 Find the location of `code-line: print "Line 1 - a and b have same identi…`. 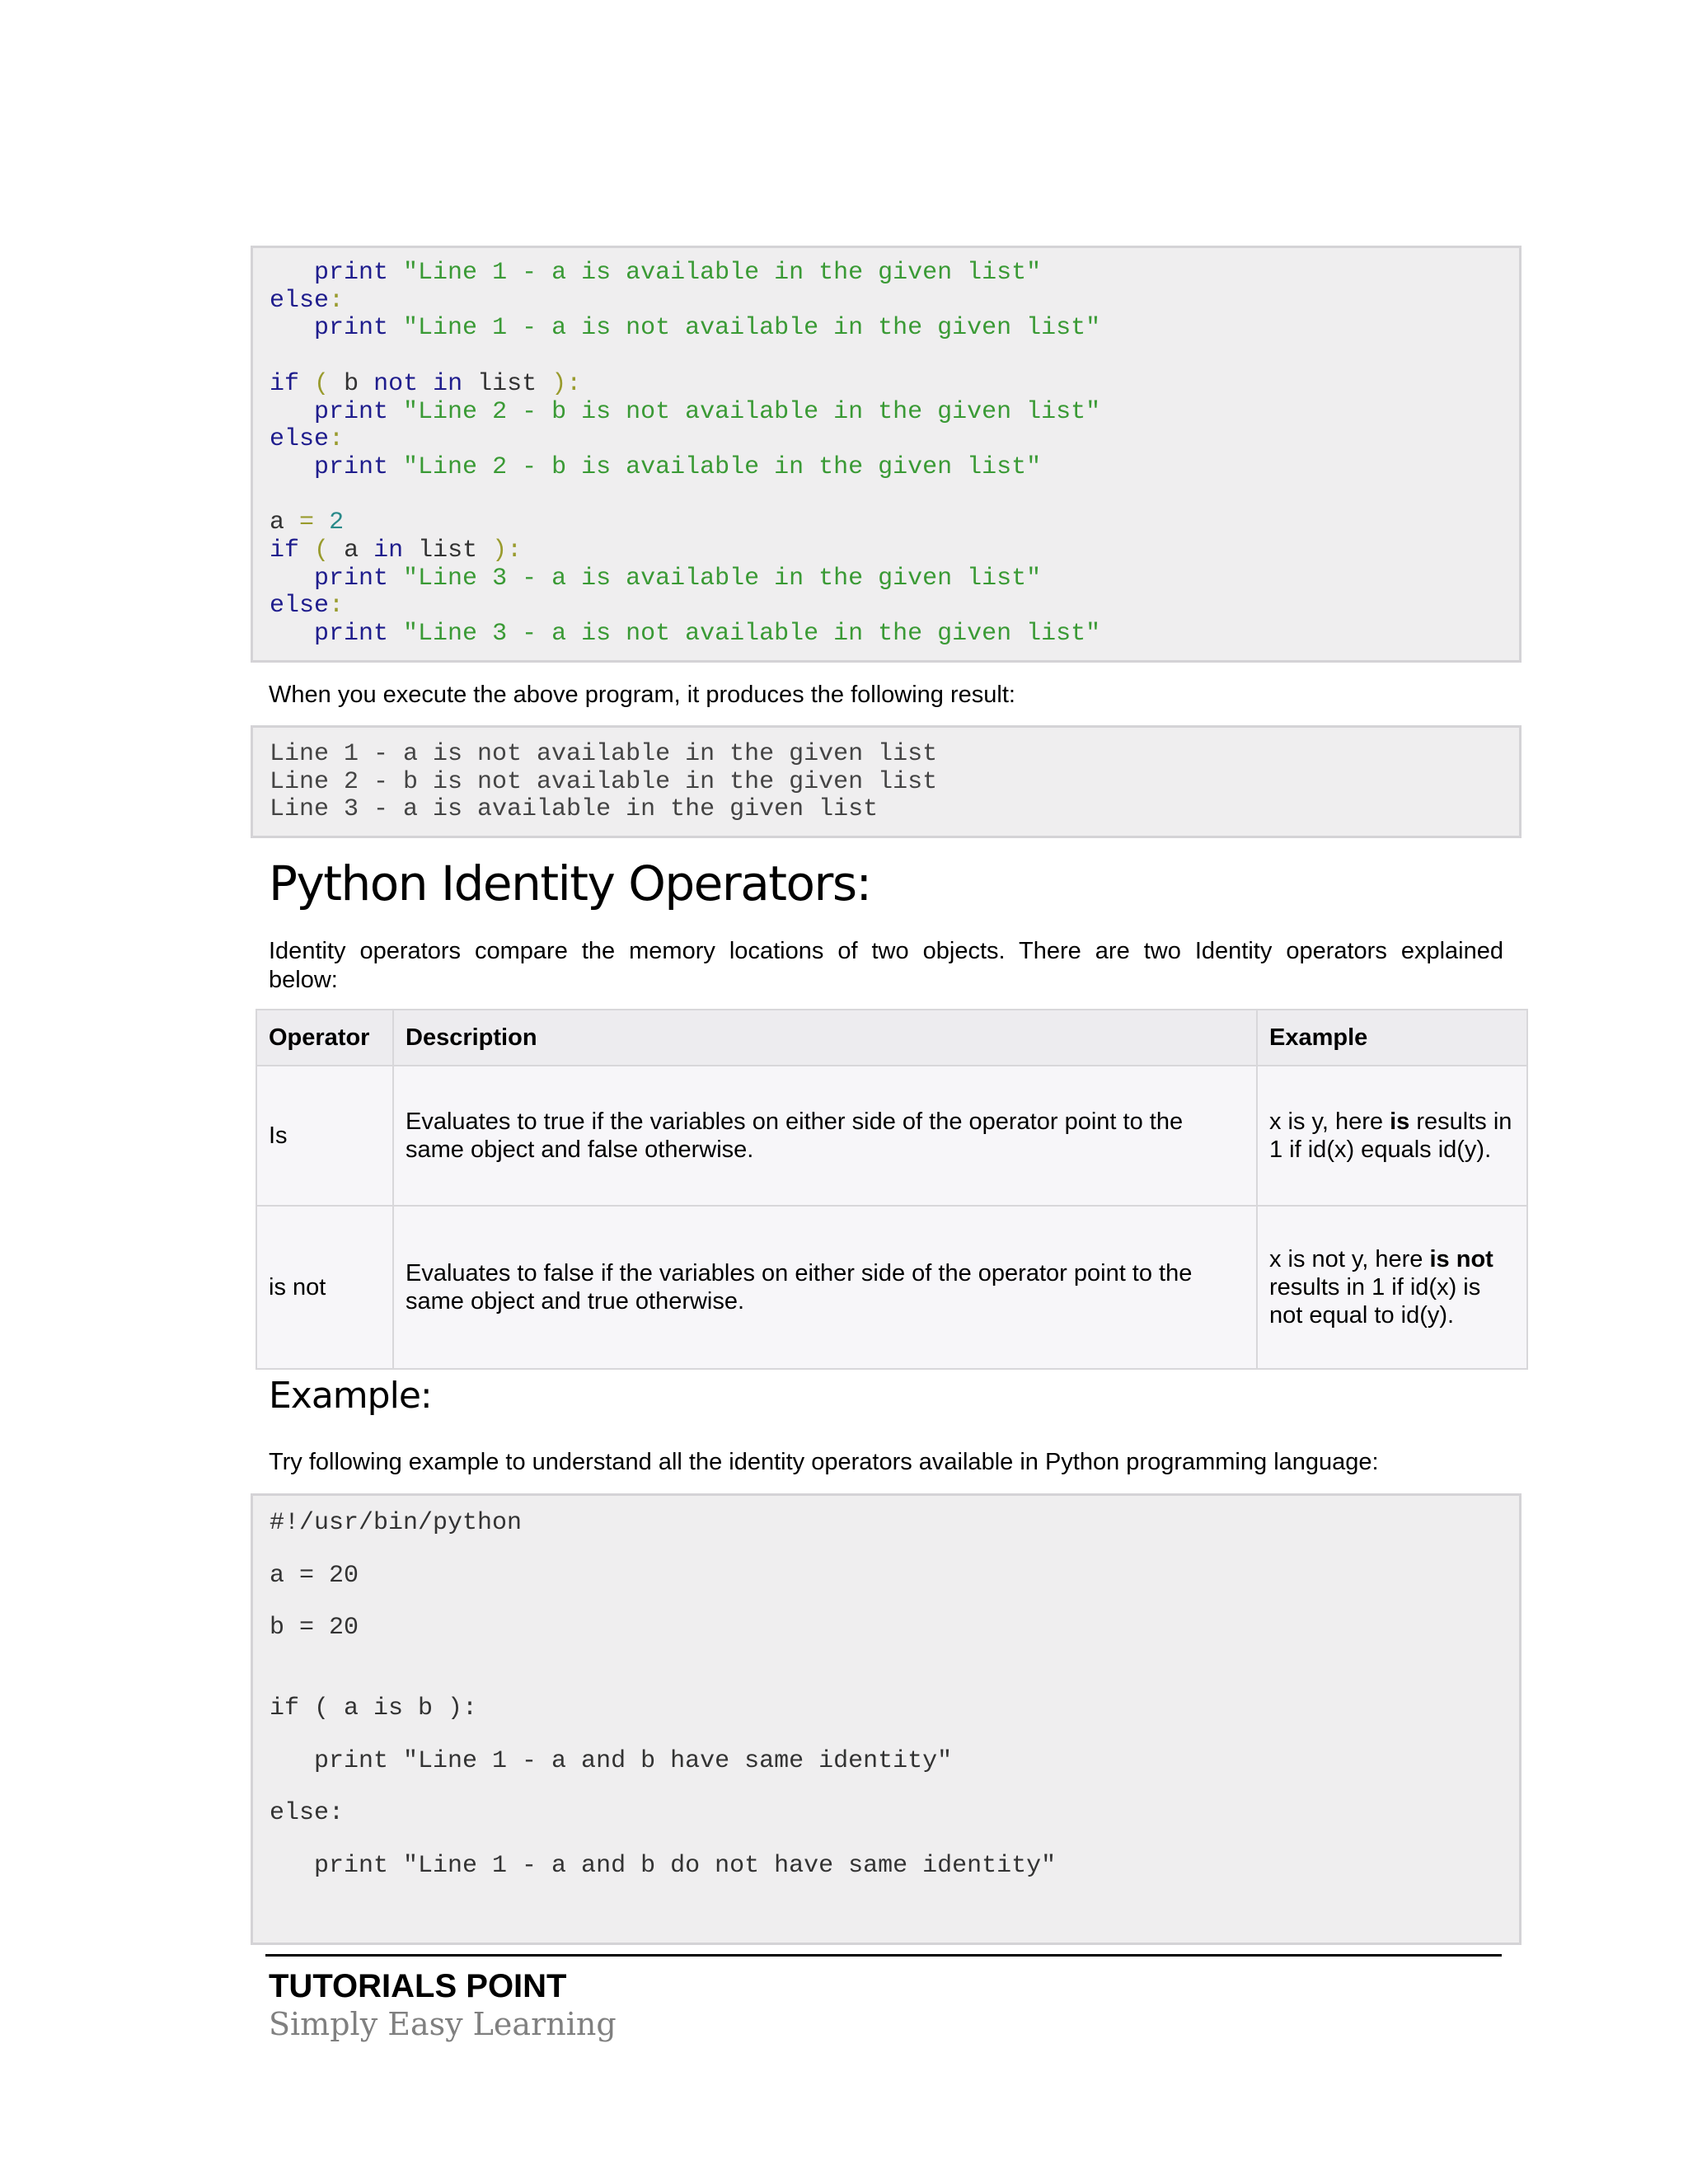

code-line: print "Line 1 - a and b have same identi… is located at coordinates (611, 1761).